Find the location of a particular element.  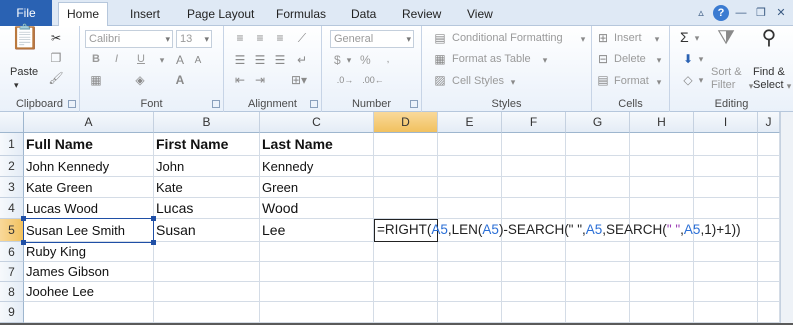

tab-formulas: Formulas is located at coordinates (301, 14).